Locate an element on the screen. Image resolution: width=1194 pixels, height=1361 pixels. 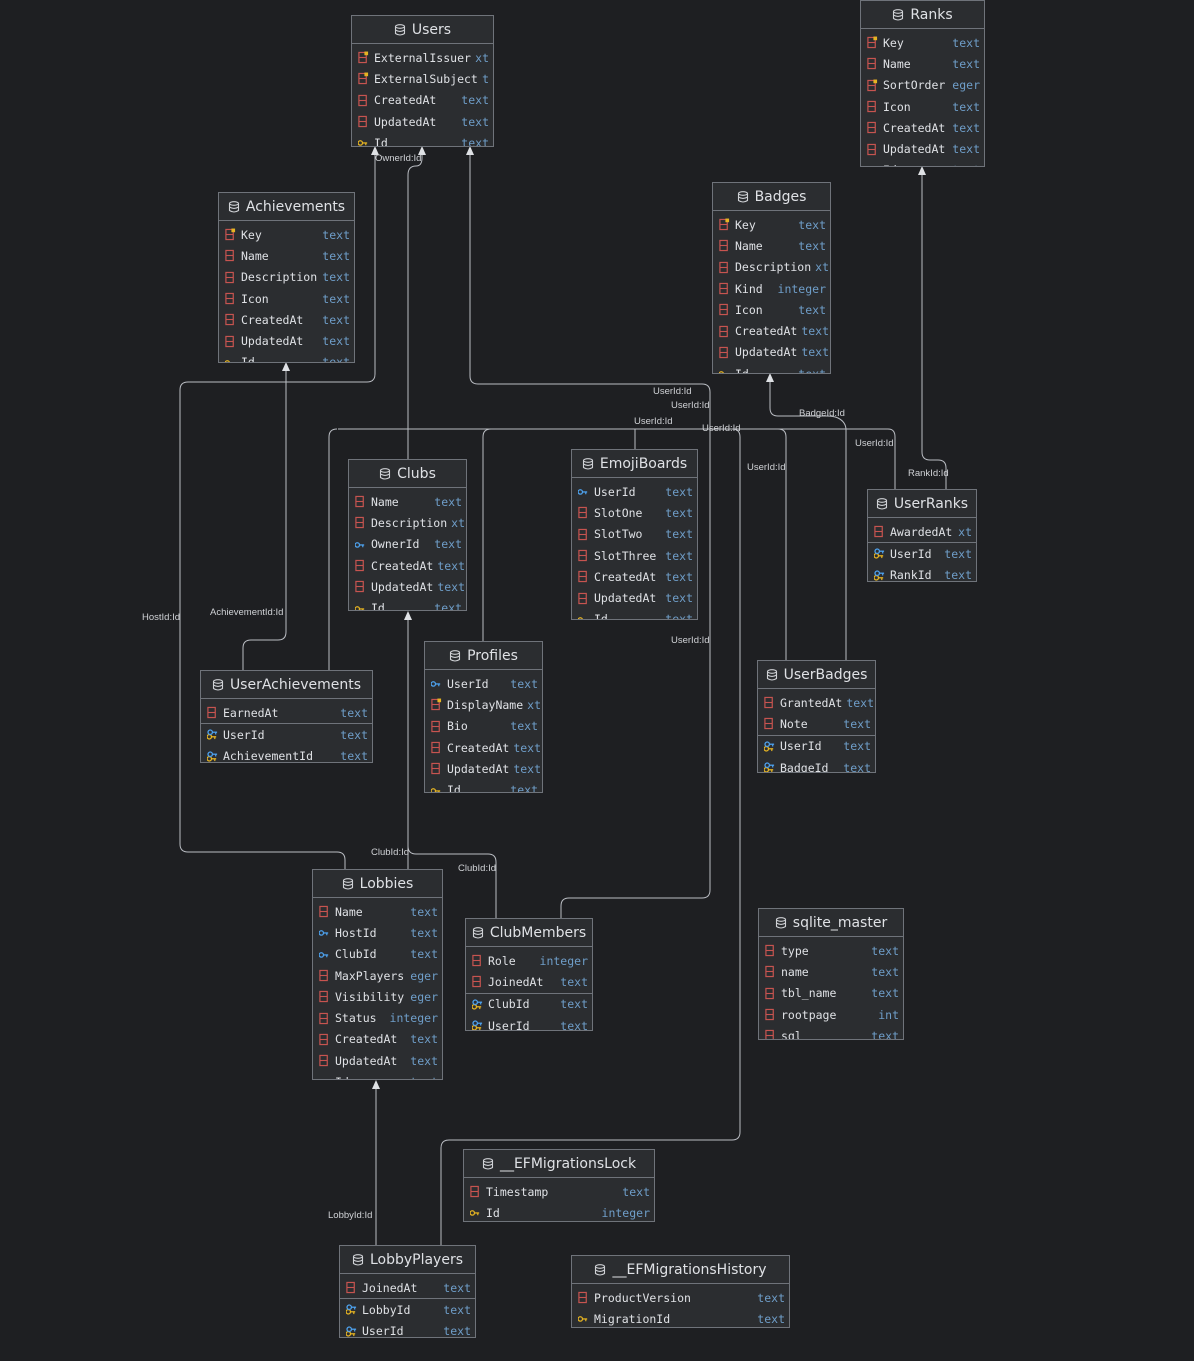
column-row: RankId text is located at coordinates (922, 573).